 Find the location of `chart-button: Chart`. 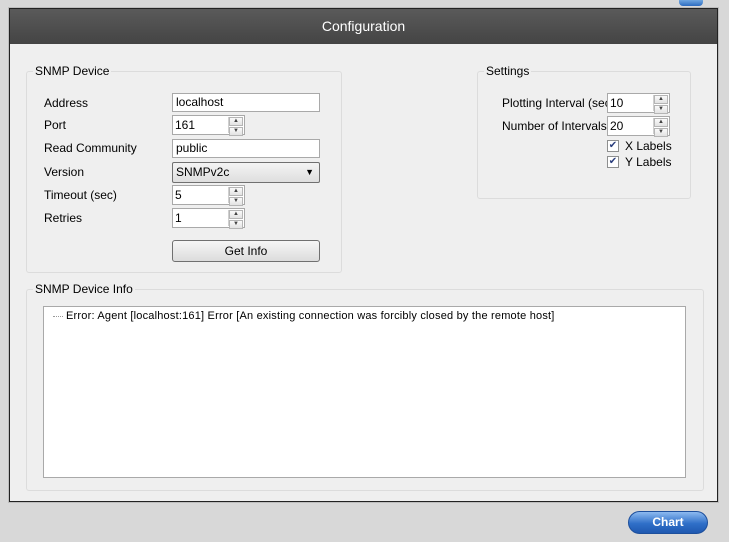

chart-button: Chart is located at coordinates (668, 522).